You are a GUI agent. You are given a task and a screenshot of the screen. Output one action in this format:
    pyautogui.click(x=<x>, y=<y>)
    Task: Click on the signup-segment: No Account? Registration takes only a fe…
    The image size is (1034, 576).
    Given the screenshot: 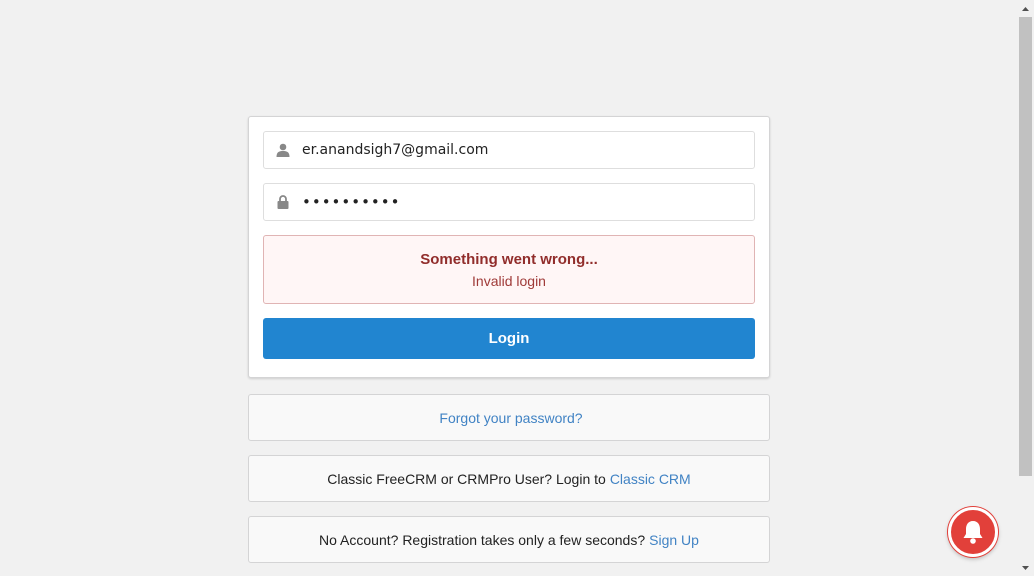 What is the action you would take?
    pyautogui.click(x=509, y=539)
    